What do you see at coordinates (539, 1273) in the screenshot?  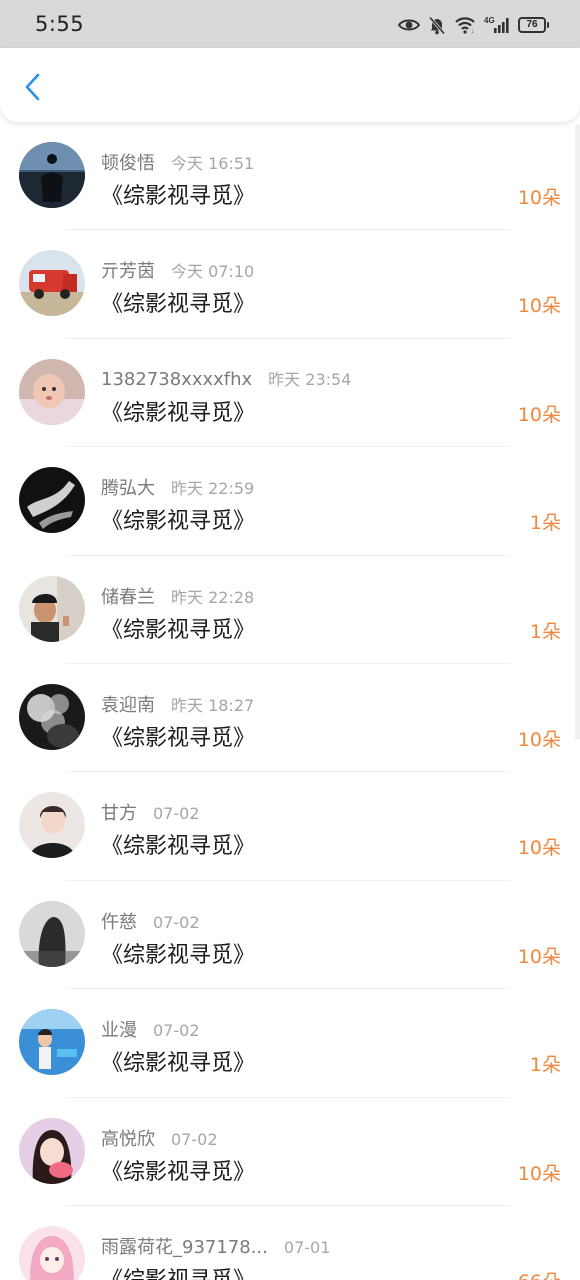 I see `flower-amount: 66朵` at bounding box center [539, 1273].